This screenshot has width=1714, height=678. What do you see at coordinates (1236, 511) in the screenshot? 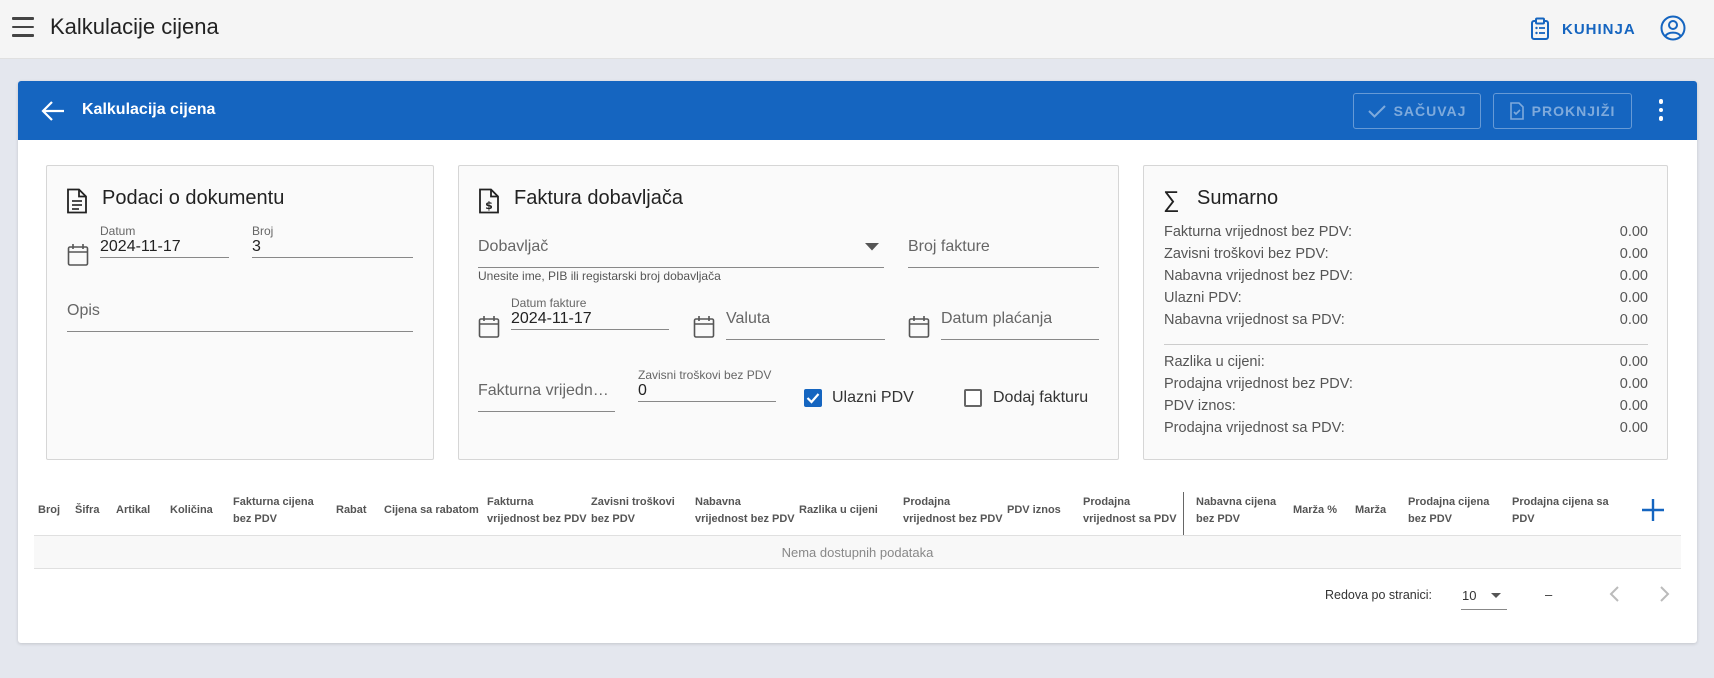
I see `column-header: Nabavna cijena bez PDV` at bounding box center [1236, 511].